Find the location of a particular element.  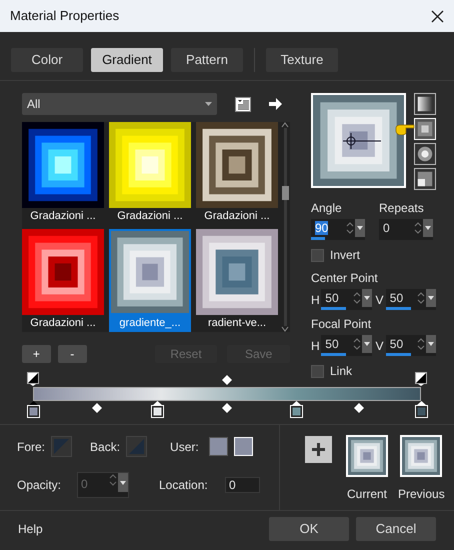

chevron-down-icon is located at coordinates (285, 329).